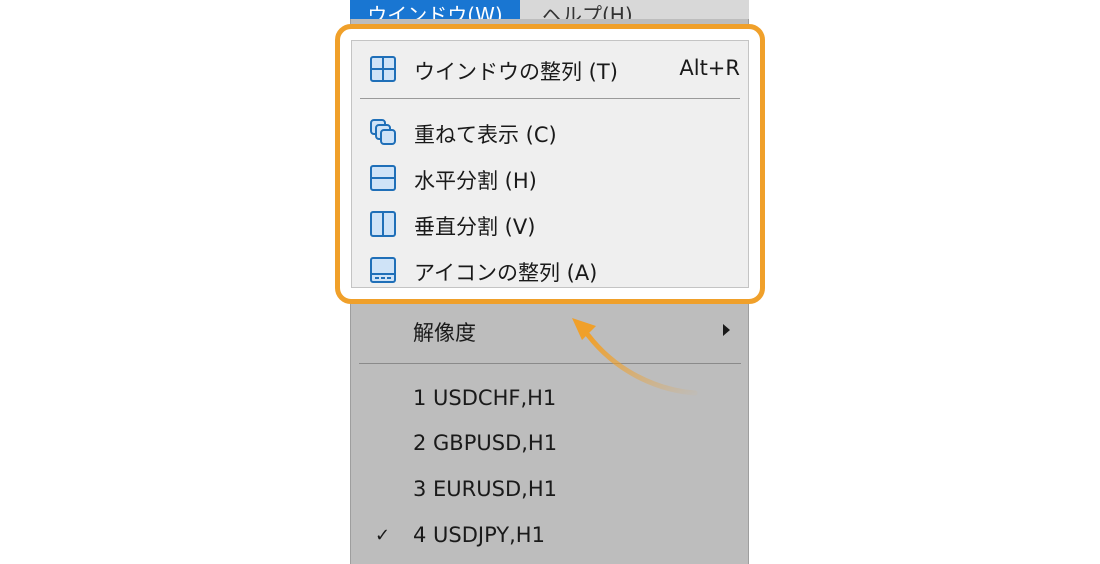  Describe the element at coordinates (383, 178) in the screenshot. I see `tile-horizontal-icon` at that location.